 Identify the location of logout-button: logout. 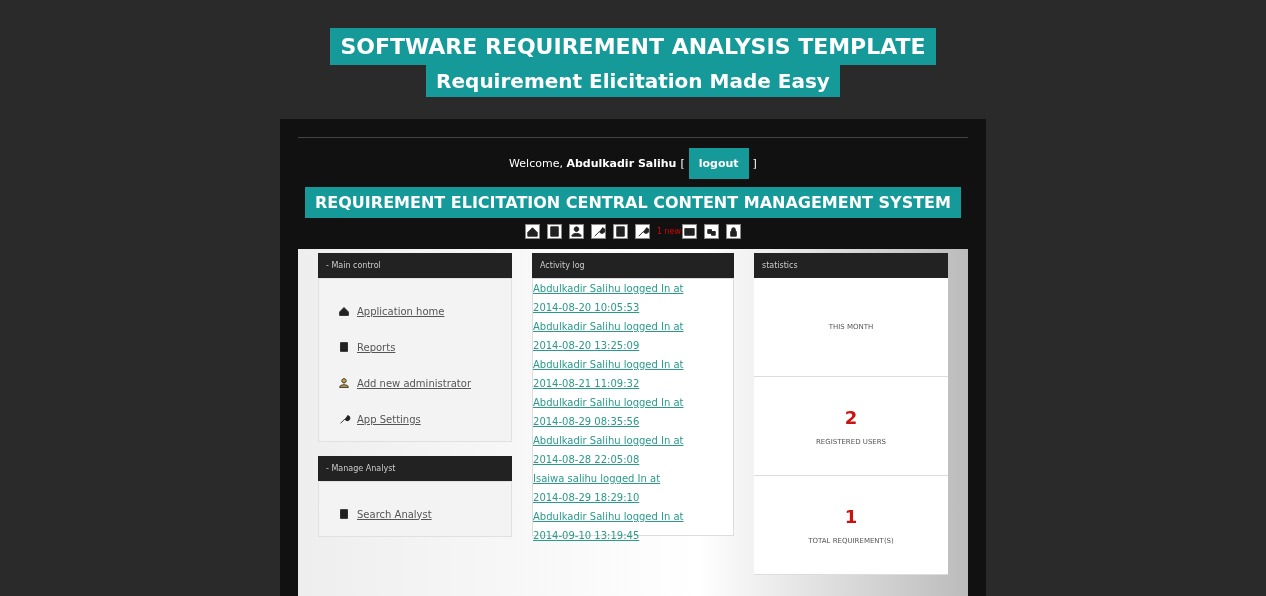
(718, 163).